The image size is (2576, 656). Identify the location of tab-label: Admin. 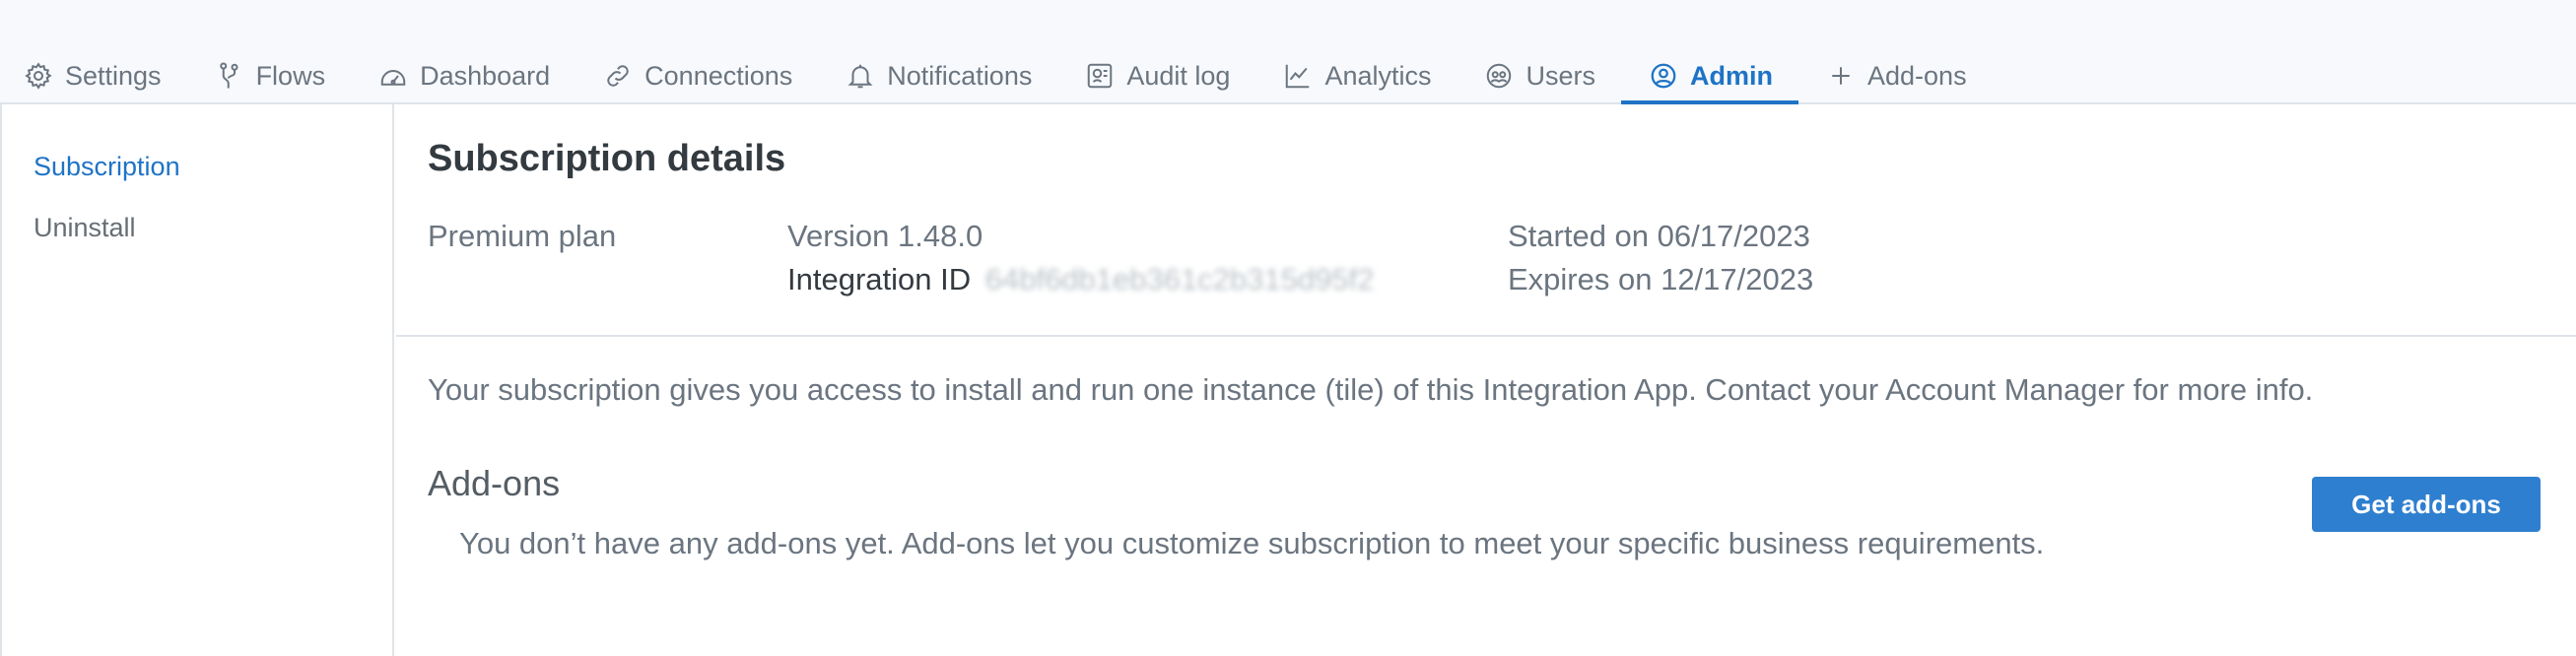
(1732, 75).